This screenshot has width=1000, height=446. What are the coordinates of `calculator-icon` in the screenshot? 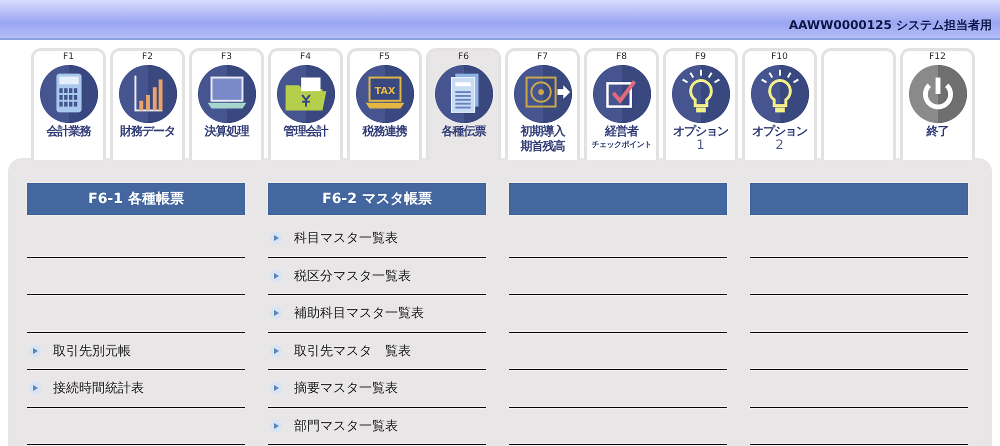 It's located at (68, 94).